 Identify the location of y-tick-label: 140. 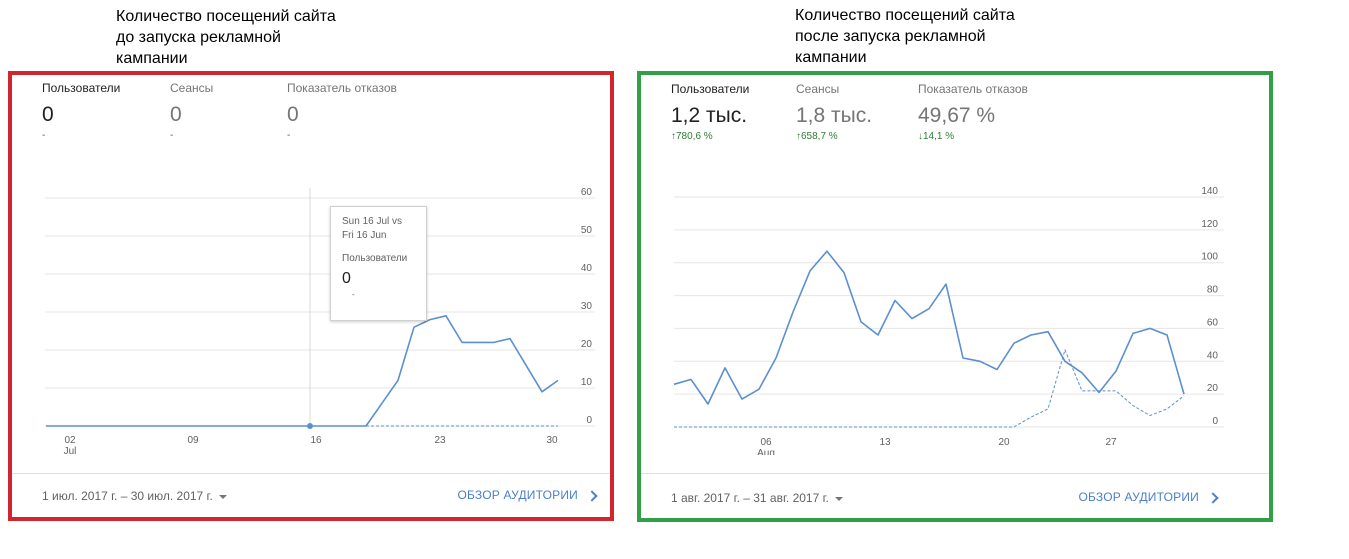
(1209, 191).